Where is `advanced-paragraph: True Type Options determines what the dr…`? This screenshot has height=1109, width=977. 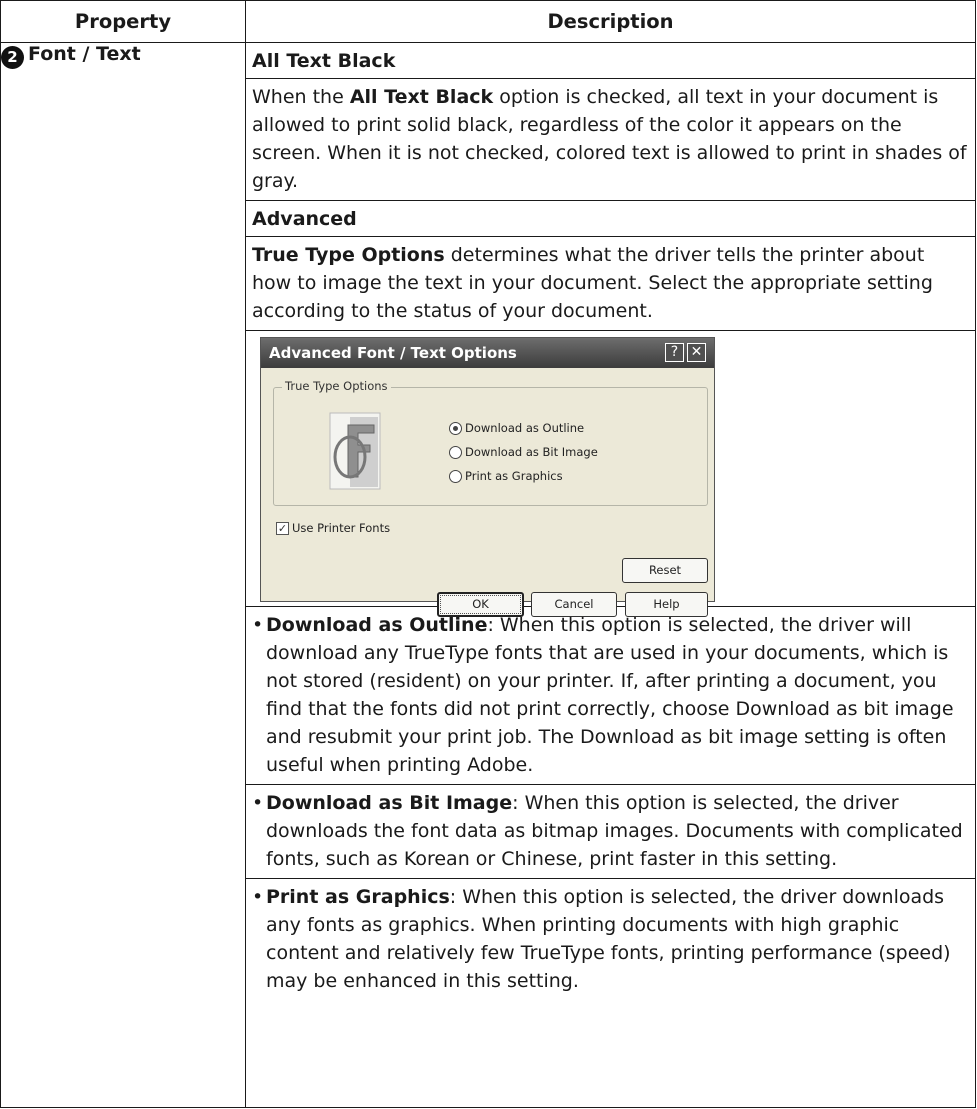
advanced-paragraph: True Type Options determines what the dr… is located at coordinates (610, 284).